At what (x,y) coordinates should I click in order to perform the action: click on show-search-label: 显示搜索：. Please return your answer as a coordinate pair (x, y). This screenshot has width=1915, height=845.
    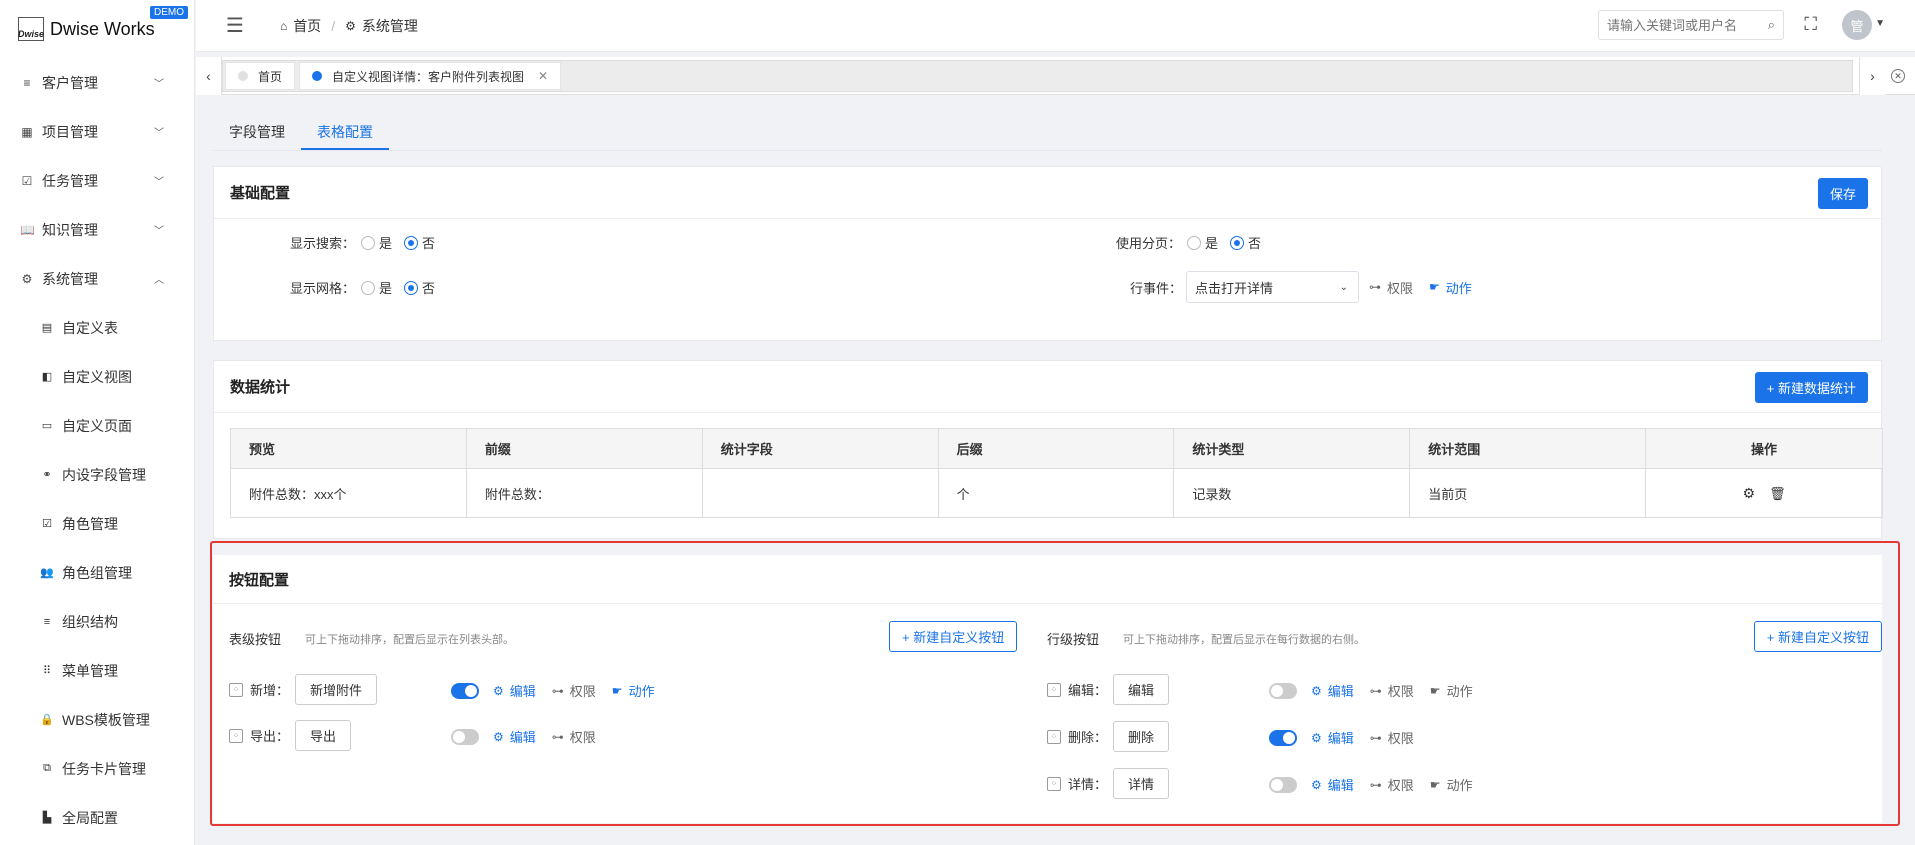
    Looking at the image, I should click on (323, 243).